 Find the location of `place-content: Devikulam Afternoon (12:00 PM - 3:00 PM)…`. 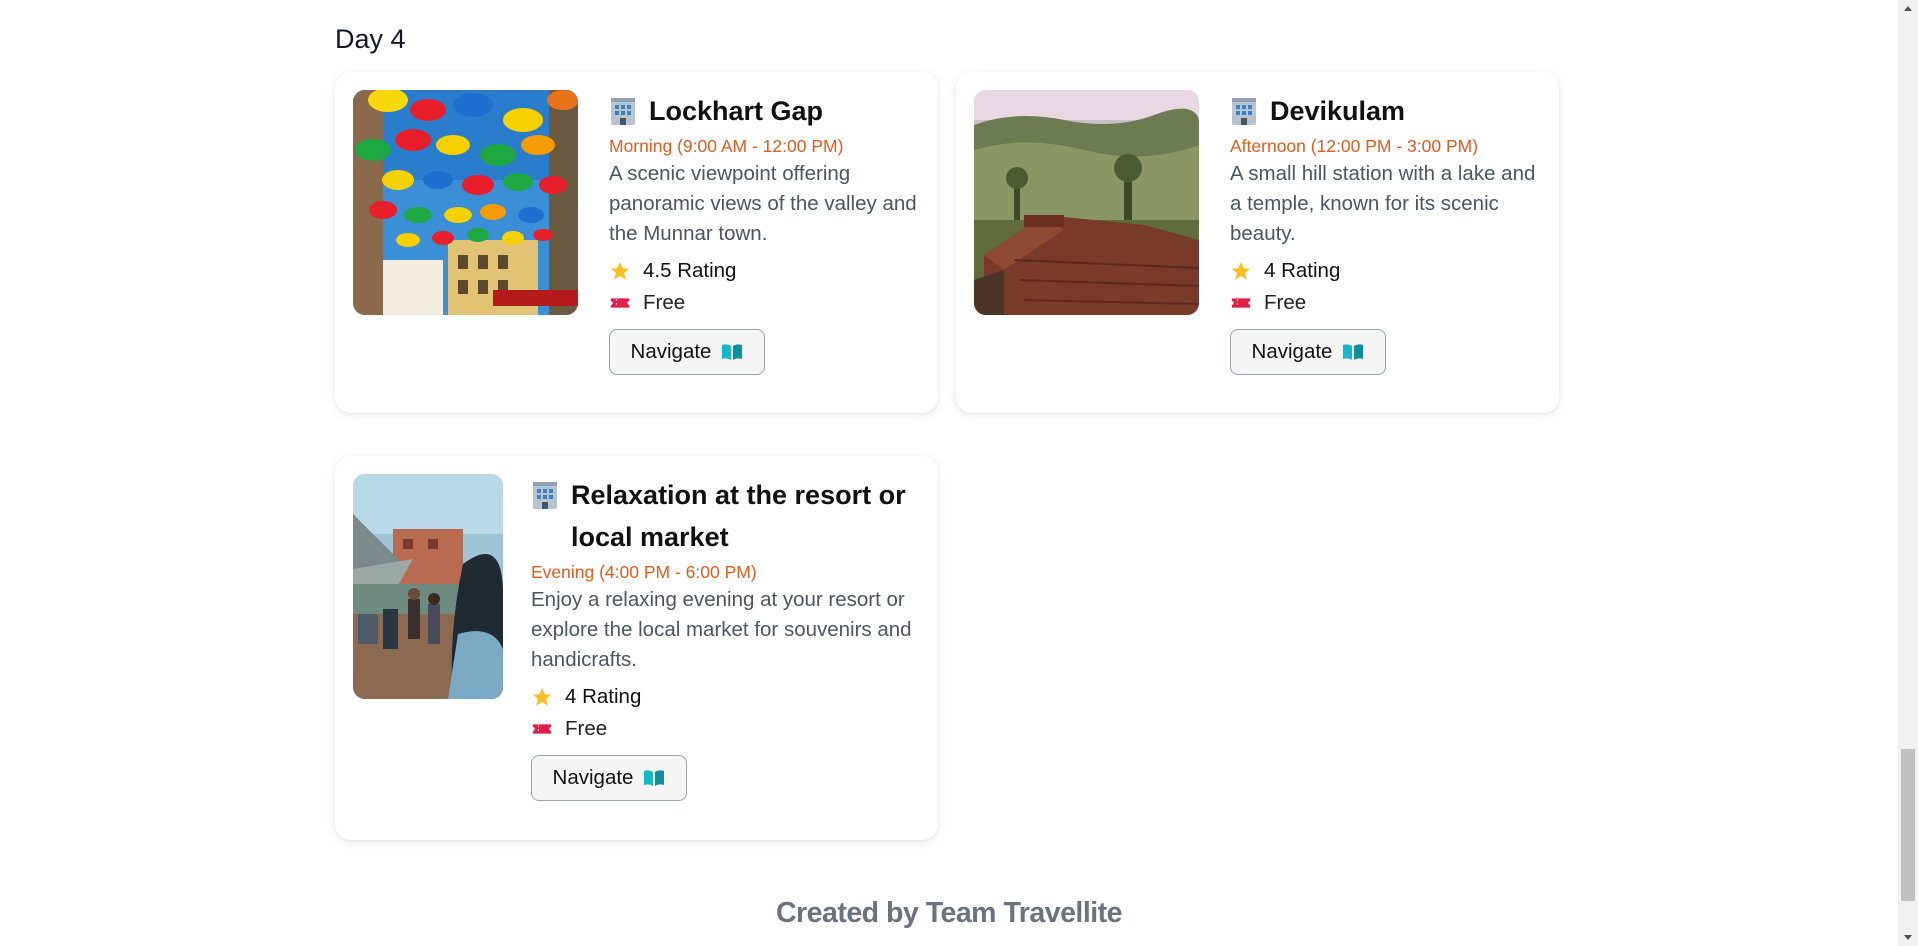

place-content: Devikulam Afternoon (12:00 PM - 3:00 PM)… is located at coordinates (1386, 232).